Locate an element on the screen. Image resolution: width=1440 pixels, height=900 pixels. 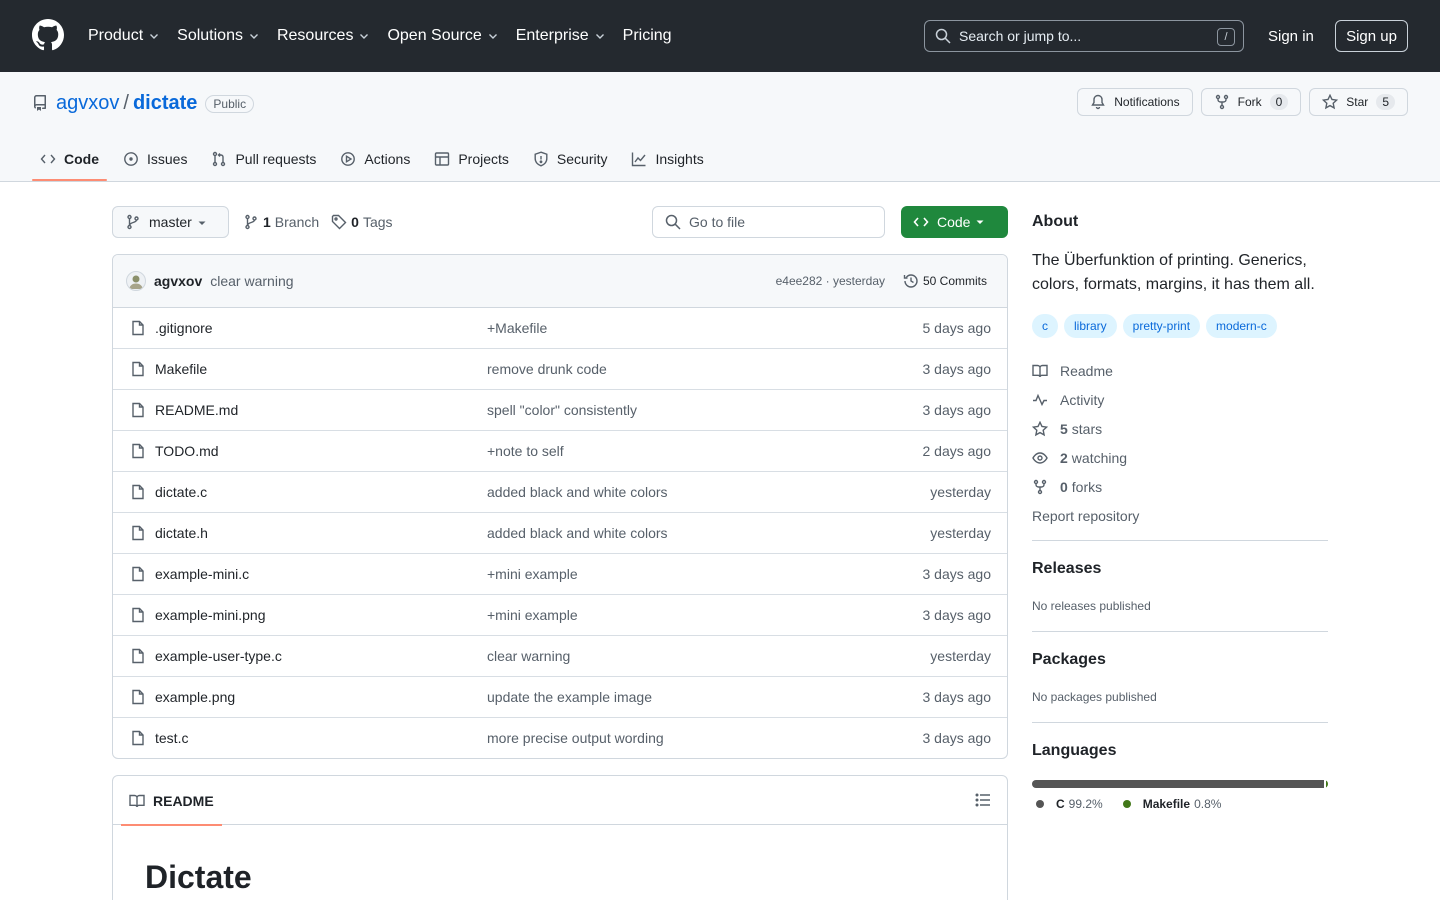
tag-word: Tags is located at coordinates (378, 222).